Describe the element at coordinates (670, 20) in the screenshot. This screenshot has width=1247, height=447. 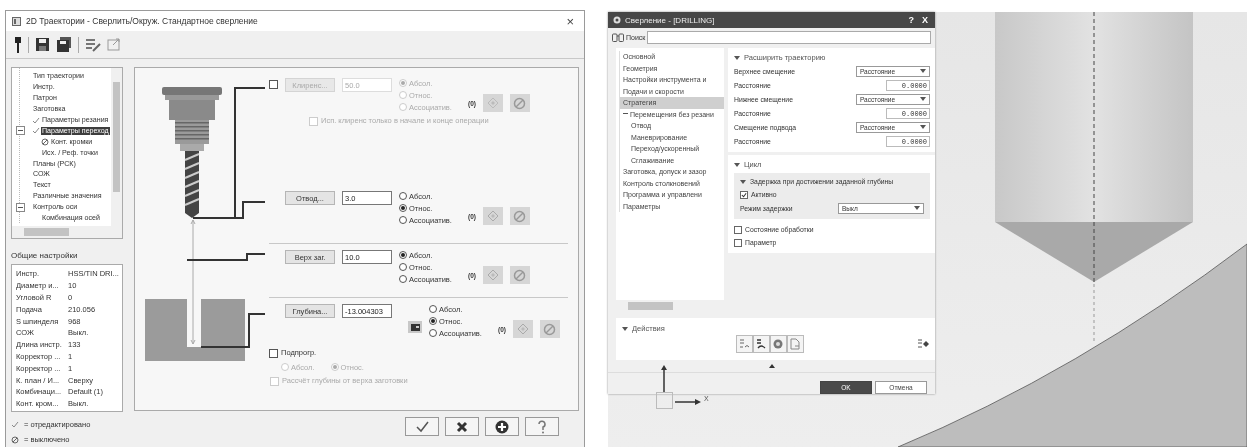
I see `window-title: Сверление - [DRILLING]` at that location.